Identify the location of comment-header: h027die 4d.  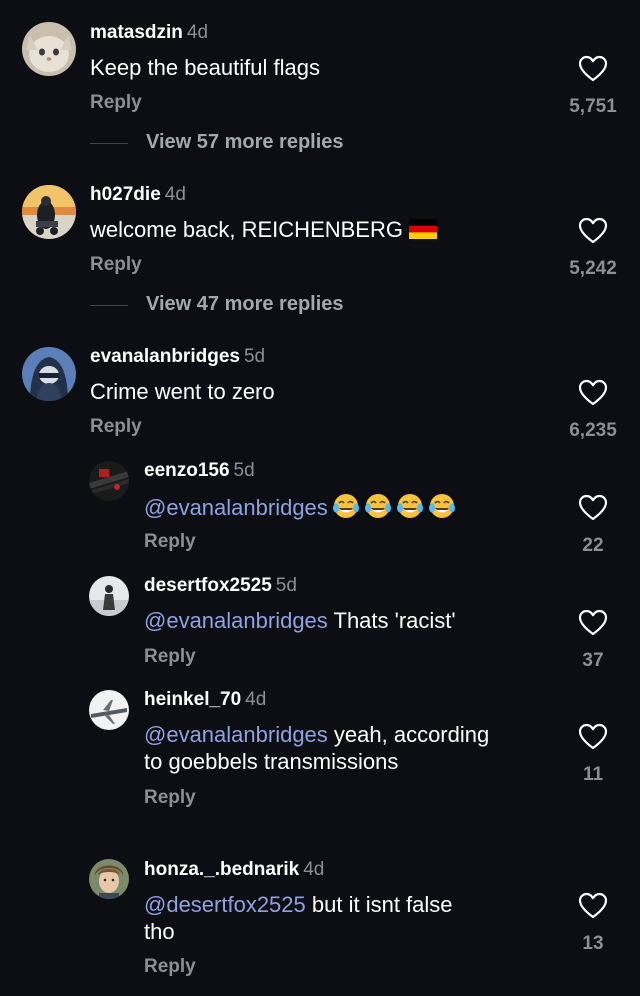
(138, 195).